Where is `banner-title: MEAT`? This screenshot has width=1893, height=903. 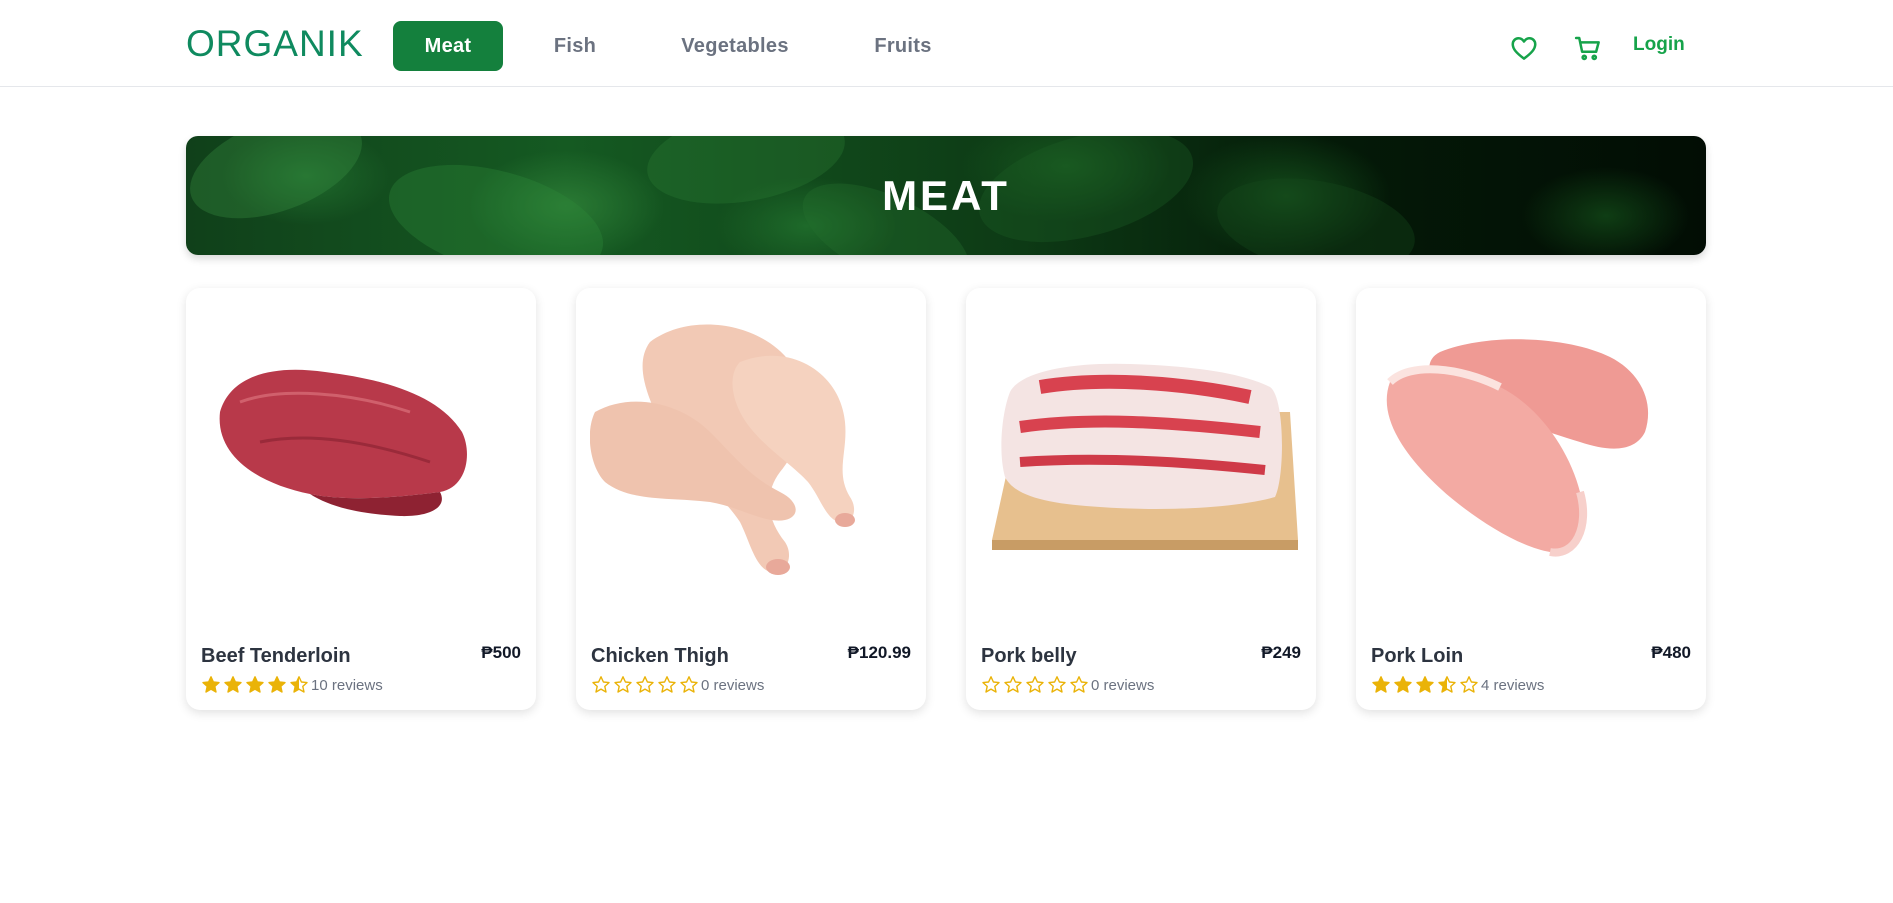
banner-title: MEAT is located at coordinates (946, 195).